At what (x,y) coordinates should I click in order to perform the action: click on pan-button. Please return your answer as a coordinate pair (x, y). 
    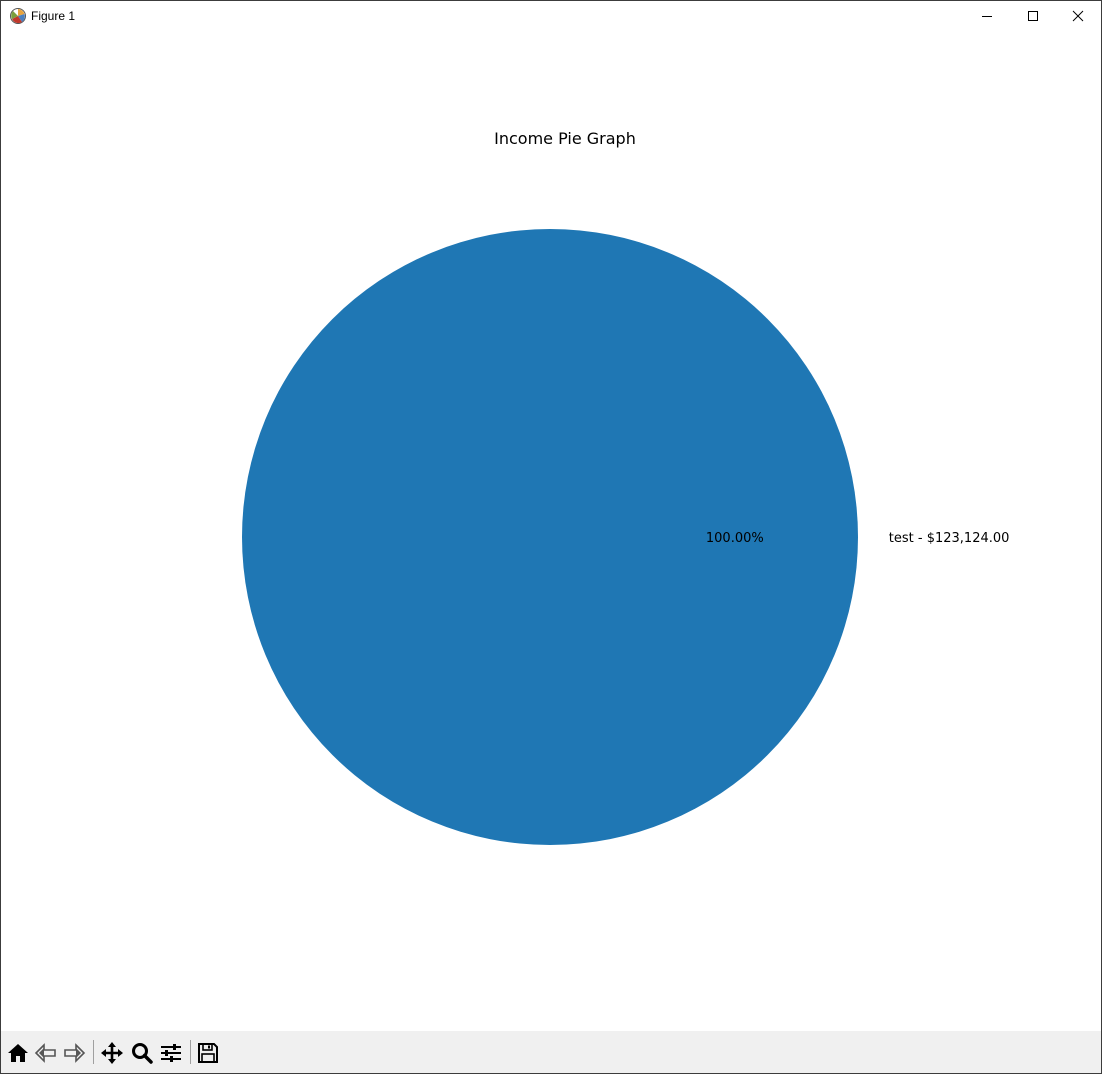
    Looking at the image, I should click on (112, 1053).